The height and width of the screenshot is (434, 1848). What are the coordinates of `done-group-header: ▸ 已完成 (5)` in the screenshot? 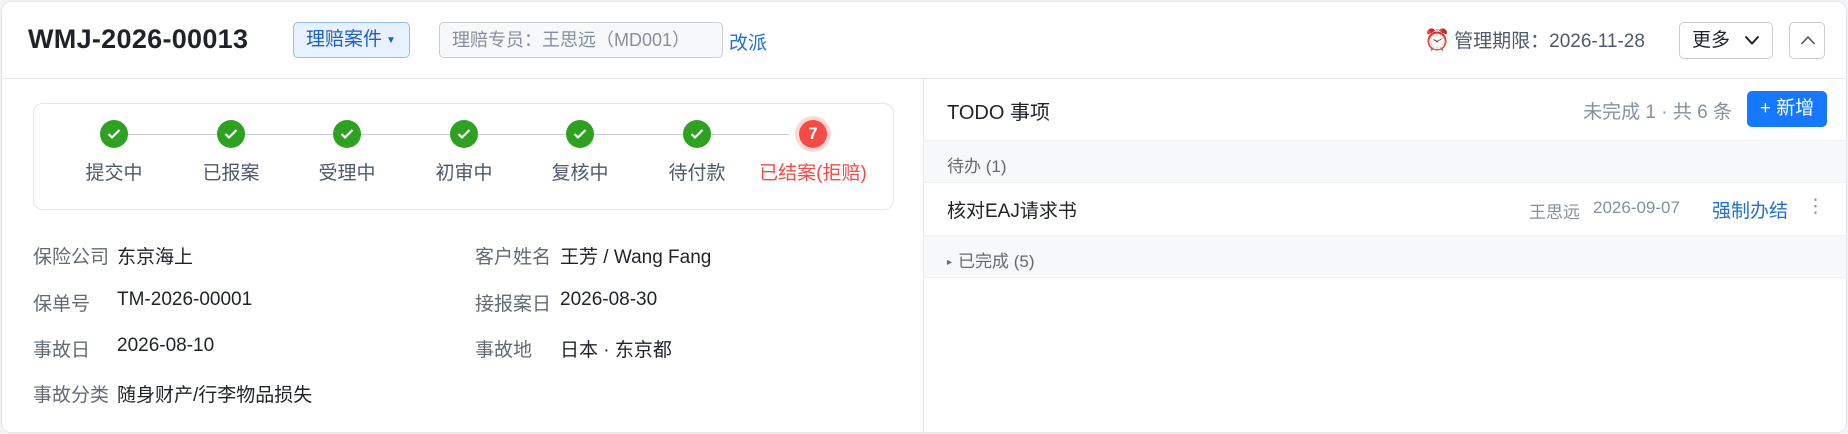 It's located at (1385, 256).